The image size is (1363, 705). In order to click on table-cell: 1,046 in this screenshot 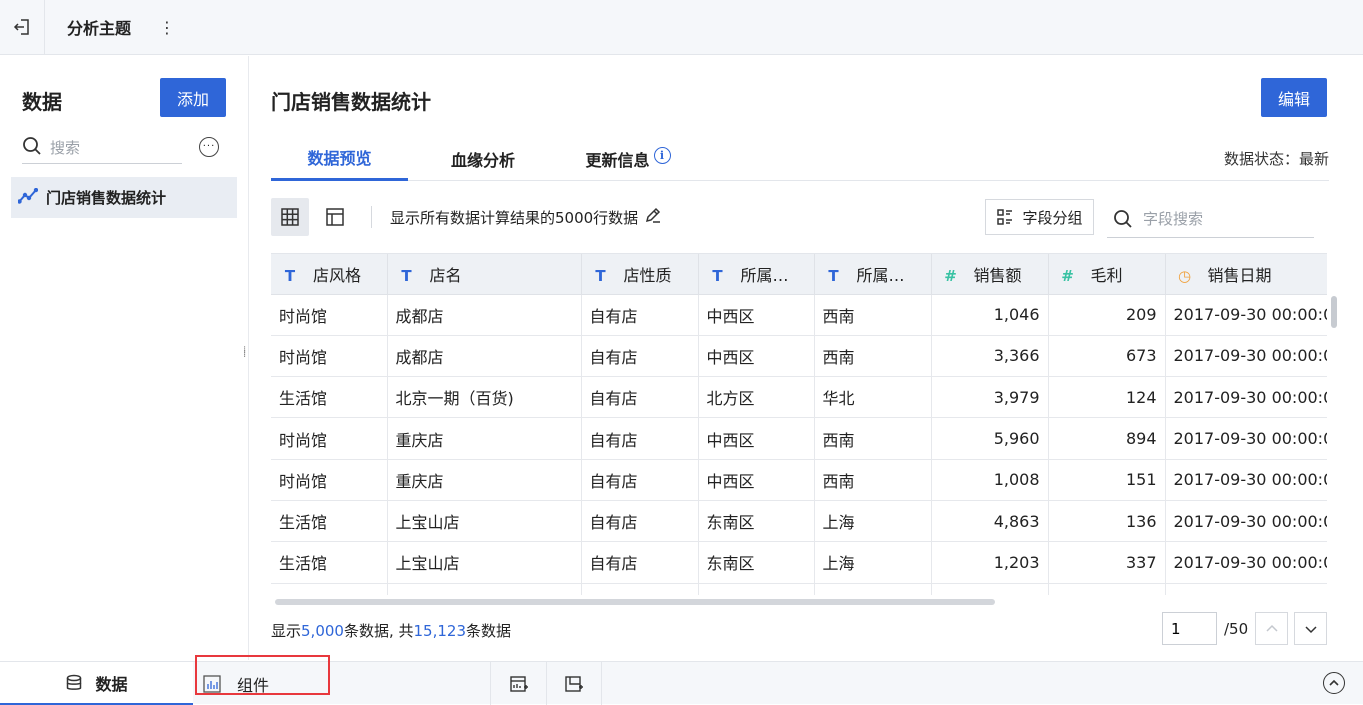, I will do `click(990, 315)`.